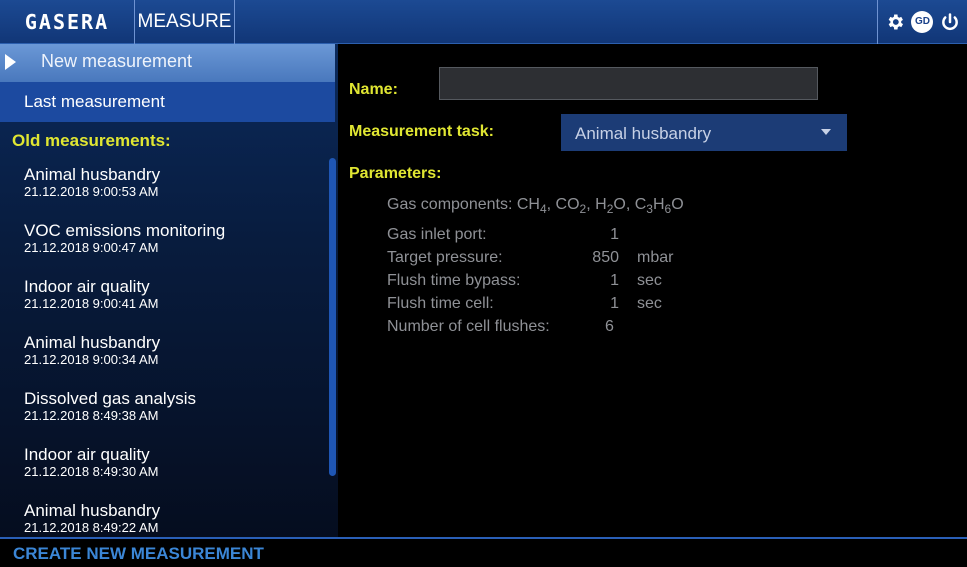 This screenshot has height=567, width=967. Describe the element at coordinates (440, 303) in the screenshot. I see `param-label: Flush time cell:` at that location.